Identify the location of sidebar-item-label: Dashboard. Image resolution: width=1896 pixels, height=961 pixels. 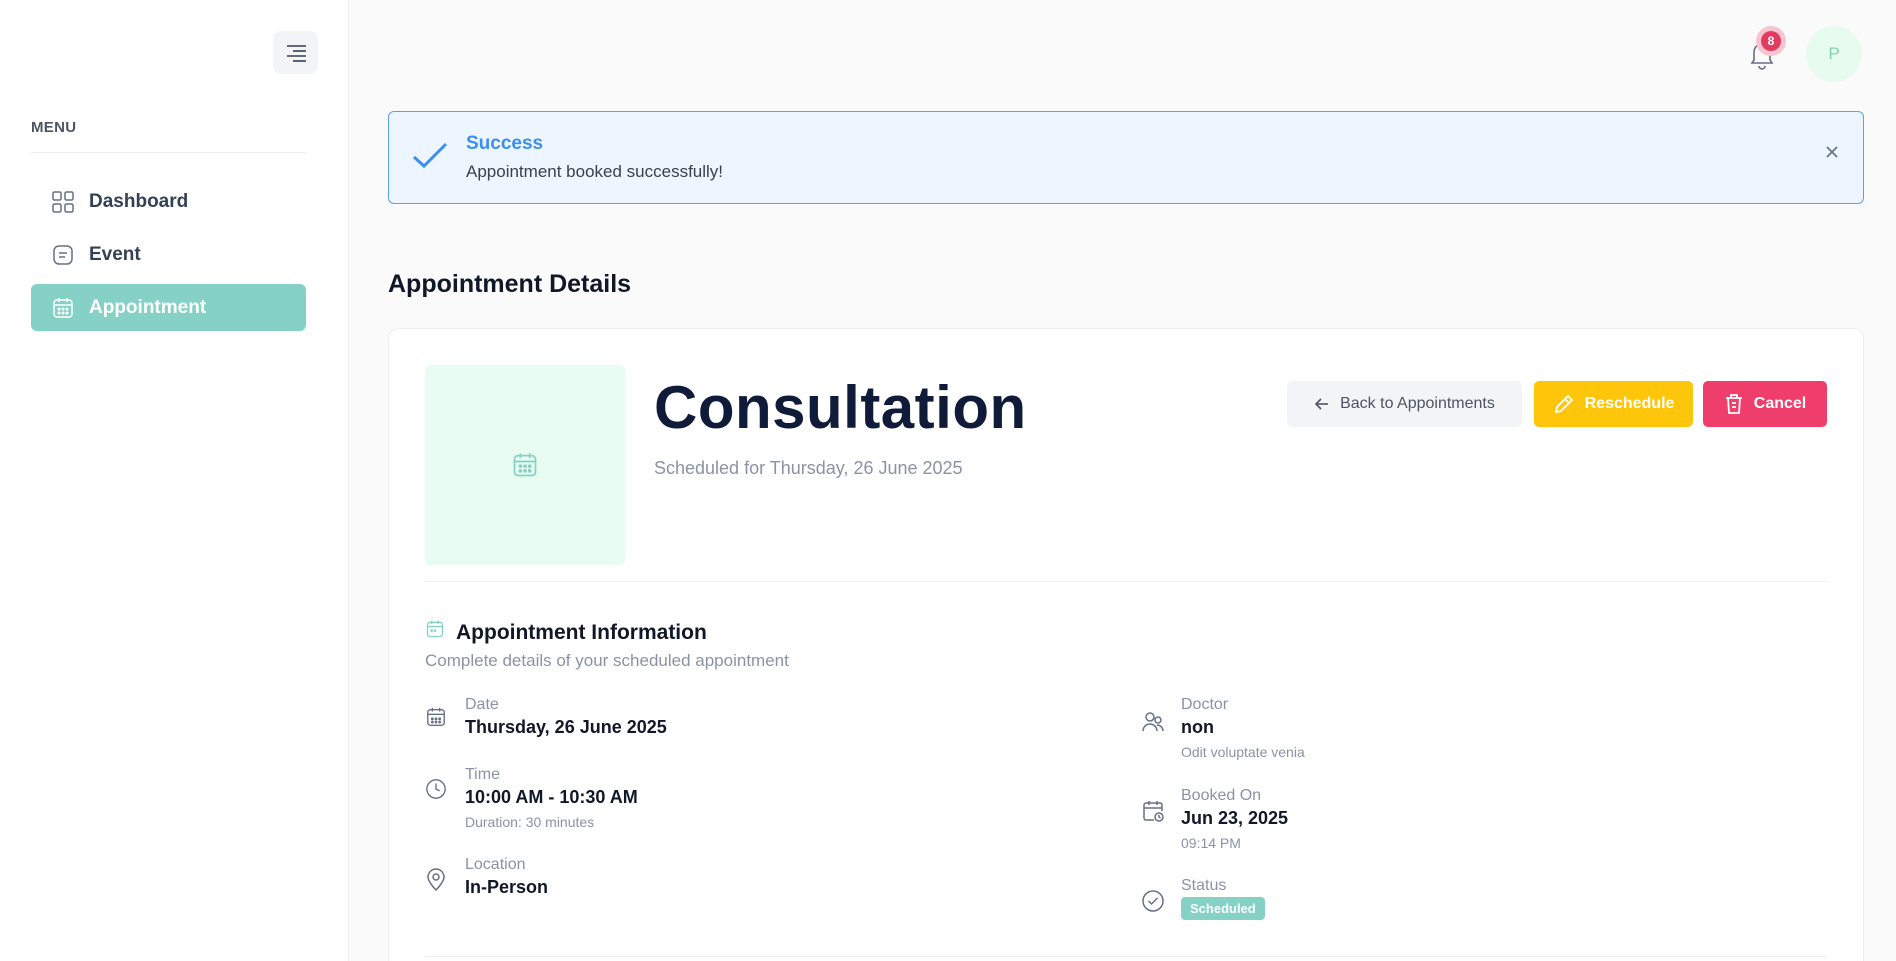
(139, 201).